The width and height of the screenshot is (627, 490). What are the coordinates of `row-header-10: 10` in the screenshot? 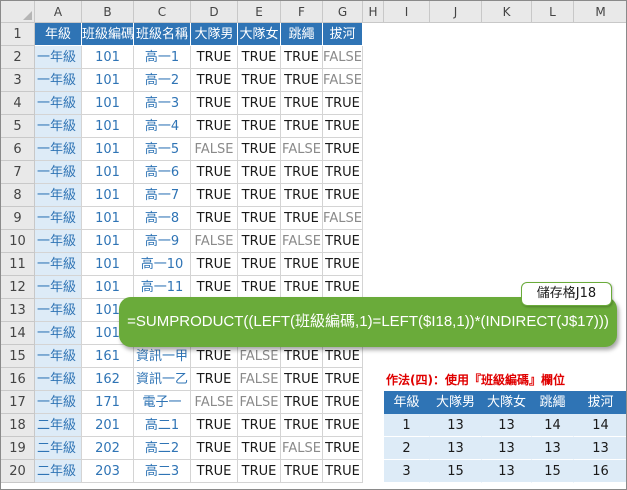 It's located at (18, 241).